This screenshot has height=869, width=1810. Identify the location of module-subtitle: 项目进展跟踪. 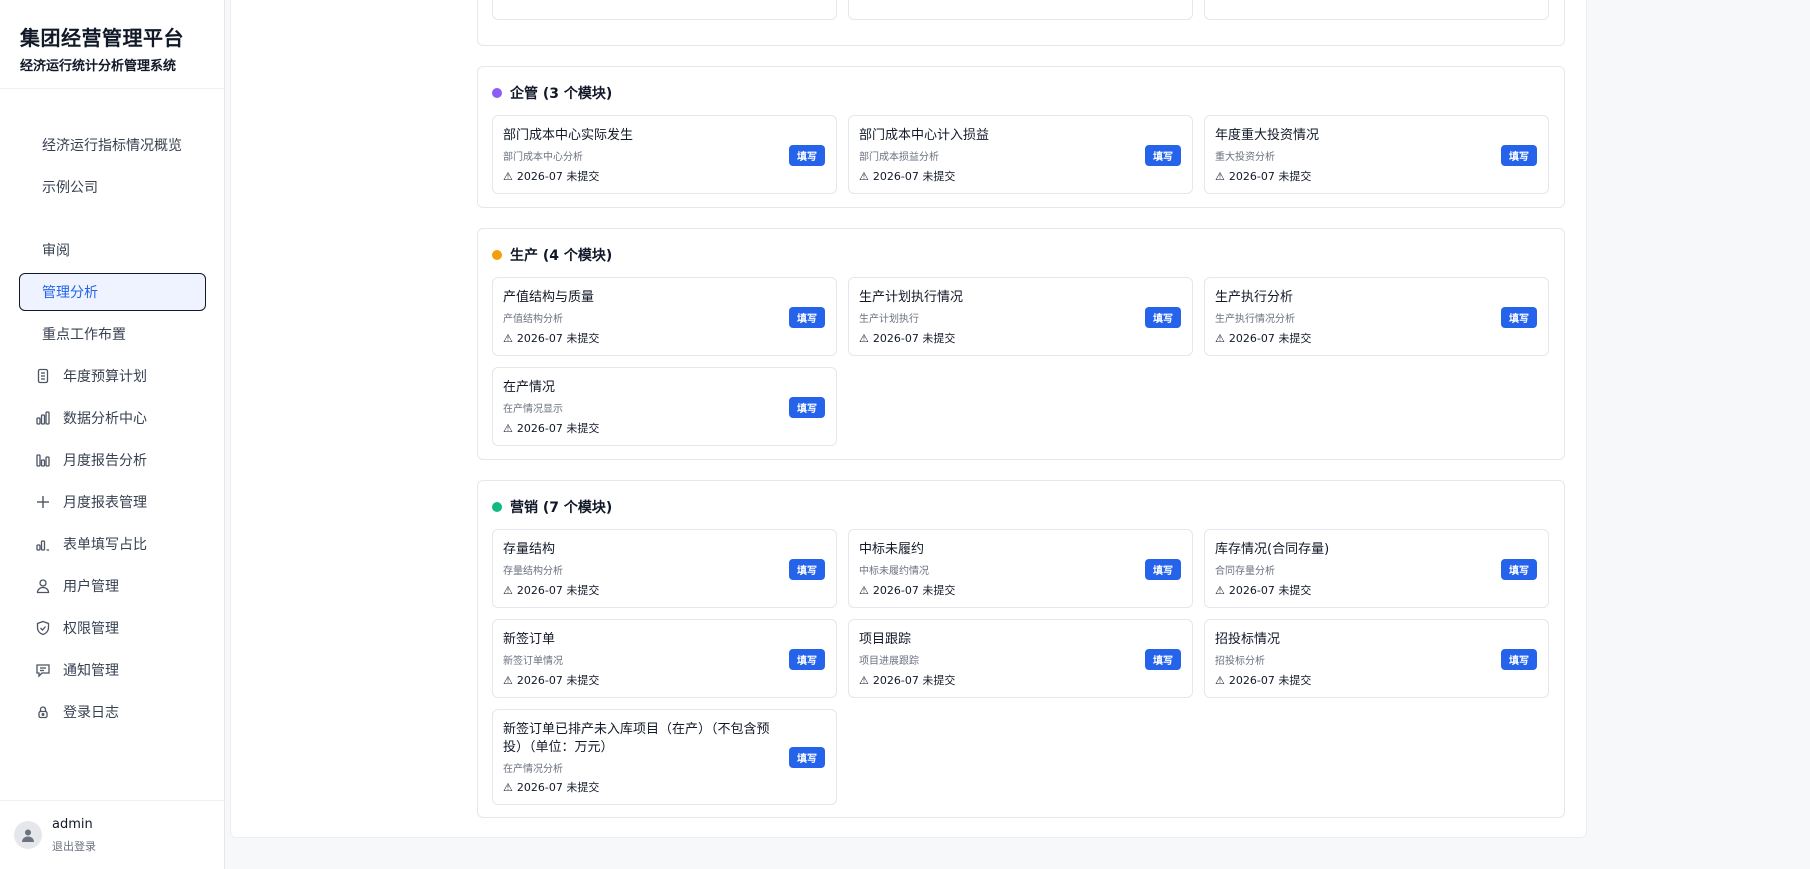
(889, 661).